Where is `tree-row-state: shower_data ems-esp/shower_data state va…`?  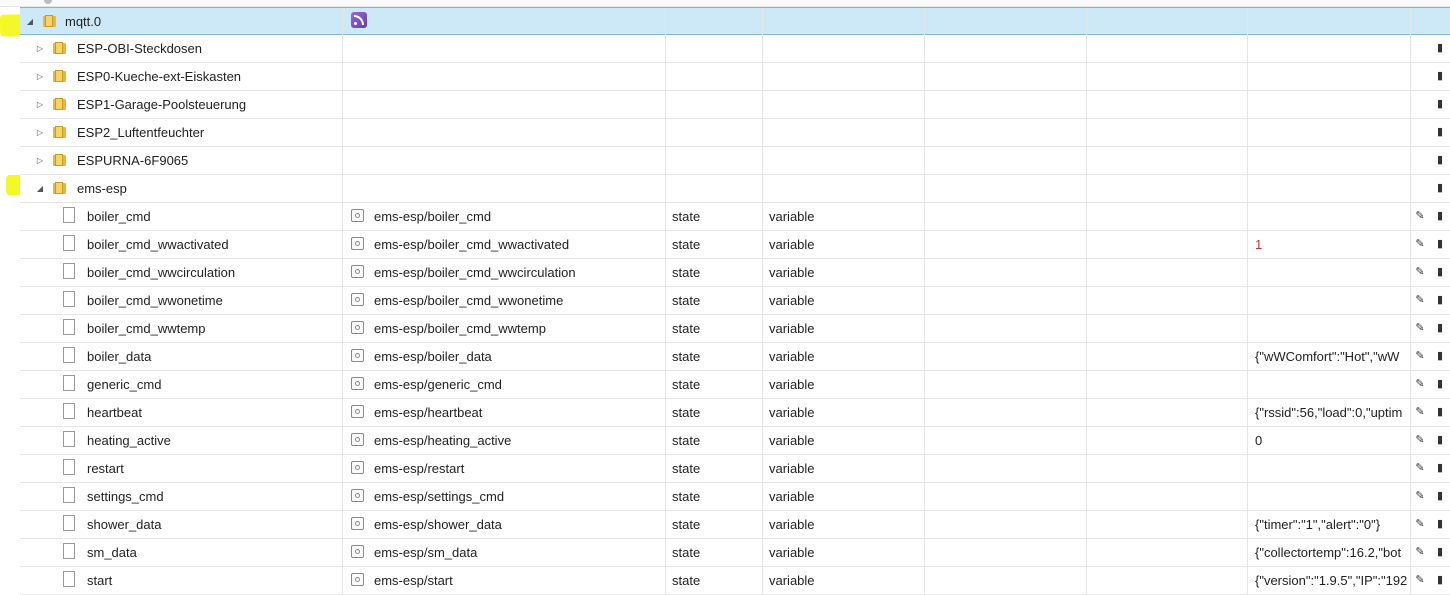 tree-row-state: shower_data ems-esp/shower_data state va… is located at coordinates (735, 525).